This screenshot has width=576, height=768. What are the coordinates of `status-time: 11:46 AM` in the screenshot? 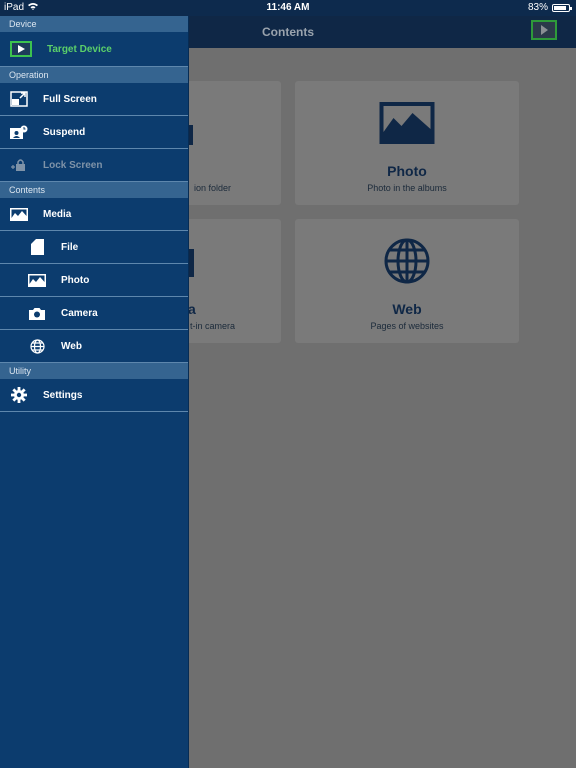 It's located at (288, 7).